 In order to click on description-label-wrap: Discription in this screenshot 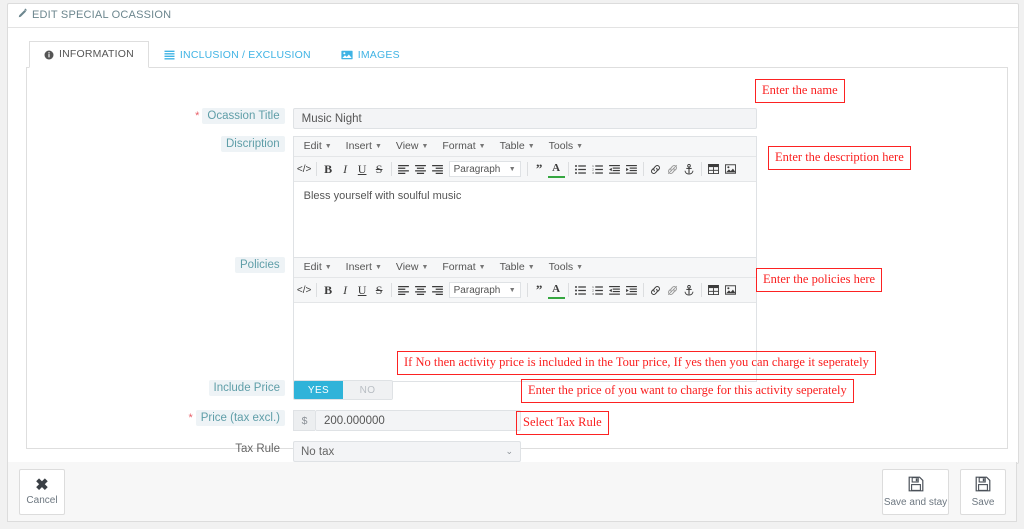, I will do `click(156, 144)`.